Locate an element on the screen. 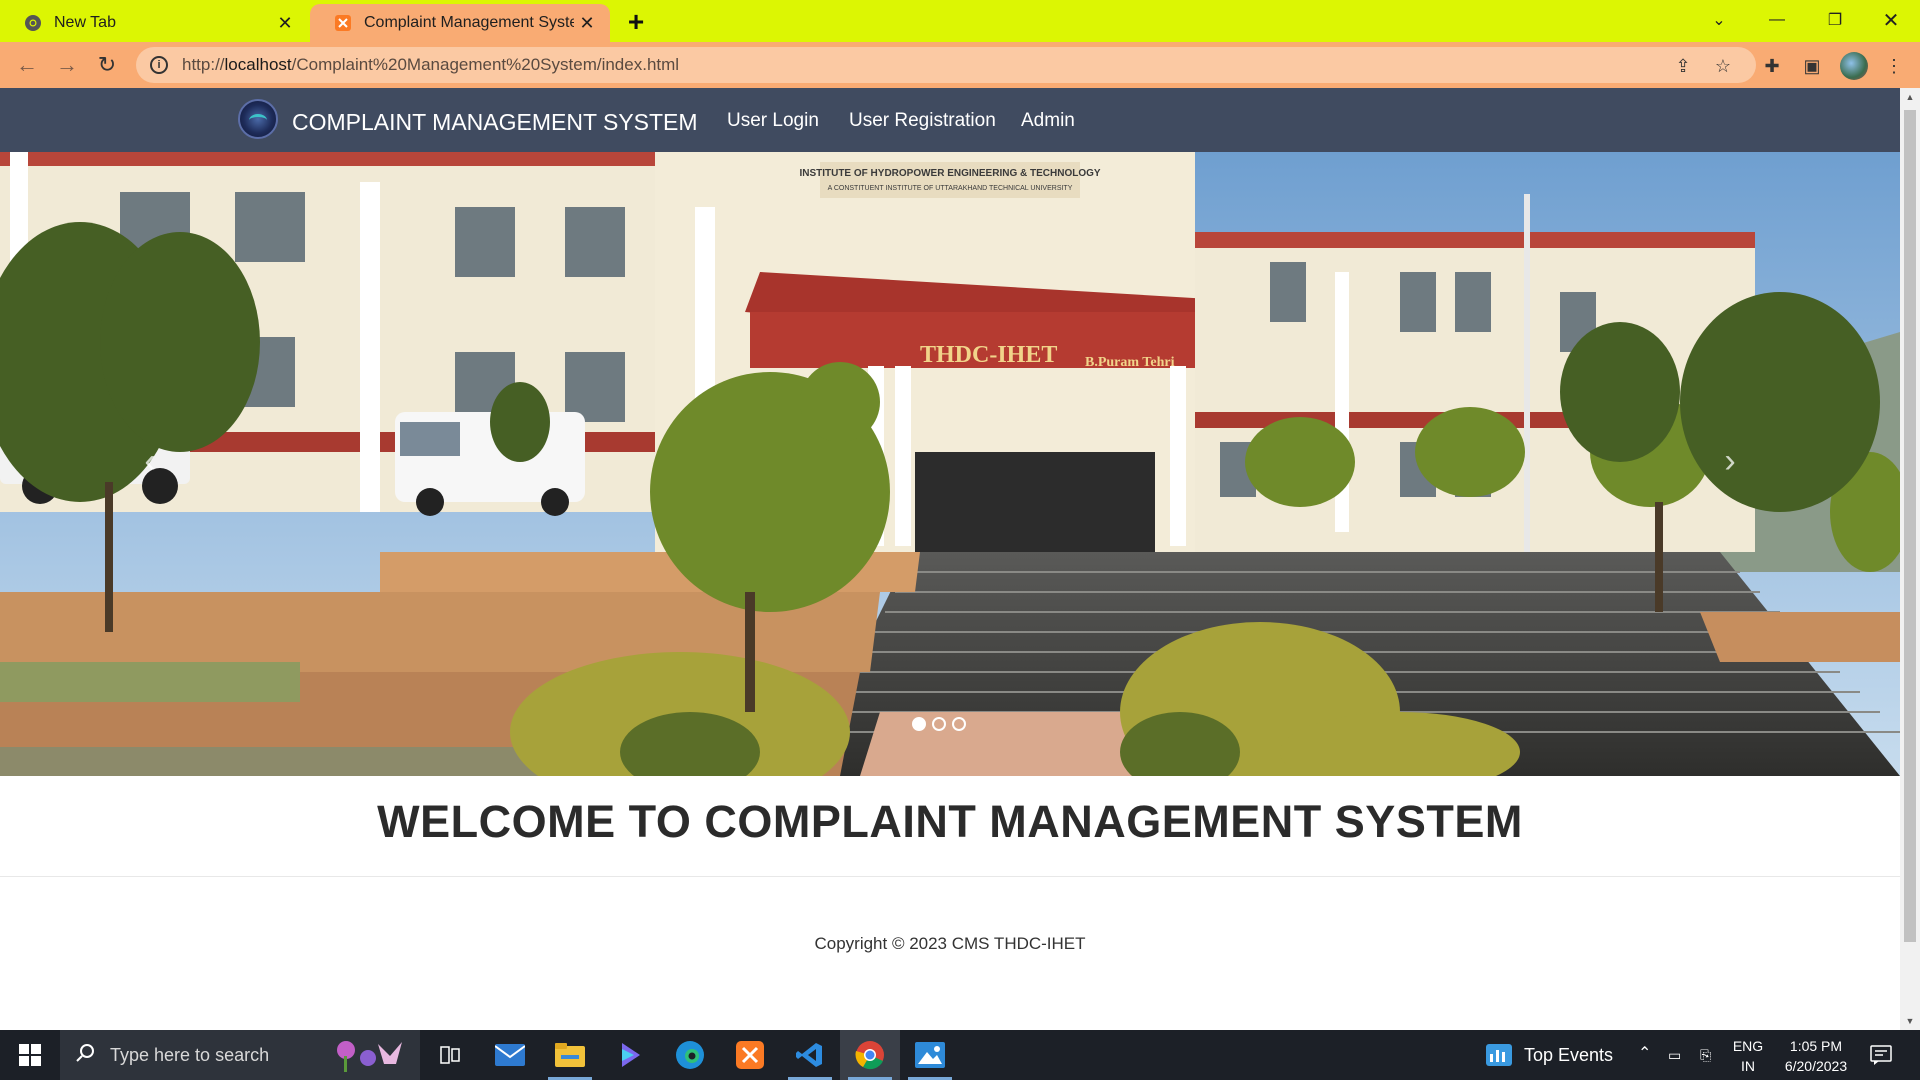 Image resolution: width=1920 pixels, height=1080 pixels. news-widget-icon is located at coordinates (1499, 1055).